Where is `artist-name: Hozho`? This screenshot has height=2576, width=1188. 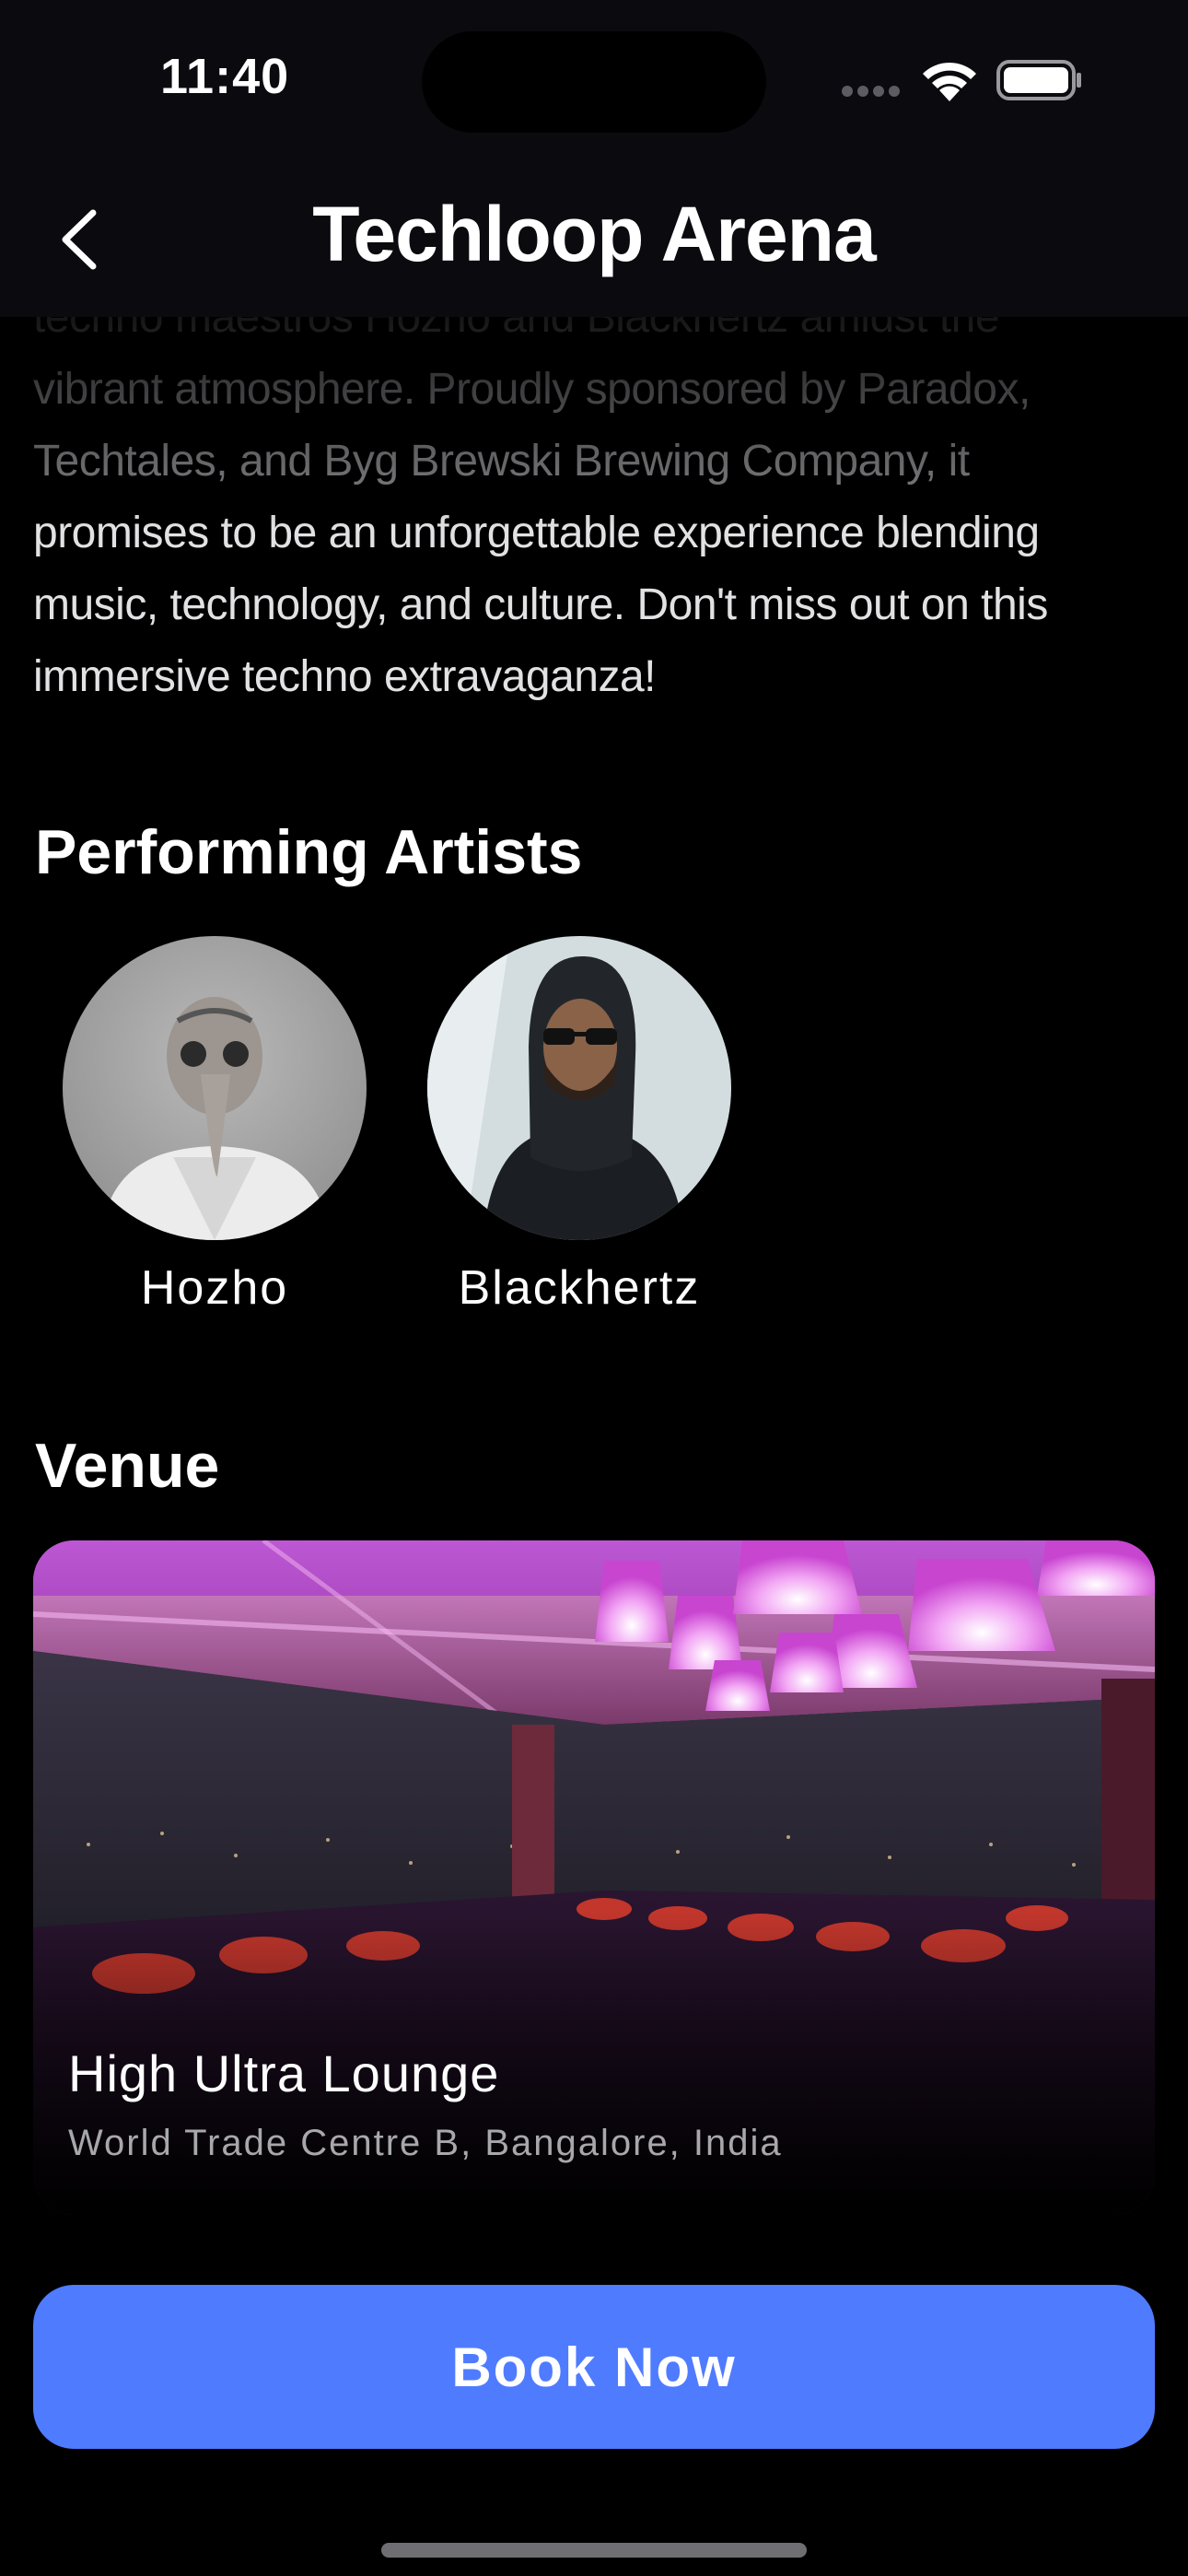 artist-name: Hozho is located at coordinates (214, 1288).